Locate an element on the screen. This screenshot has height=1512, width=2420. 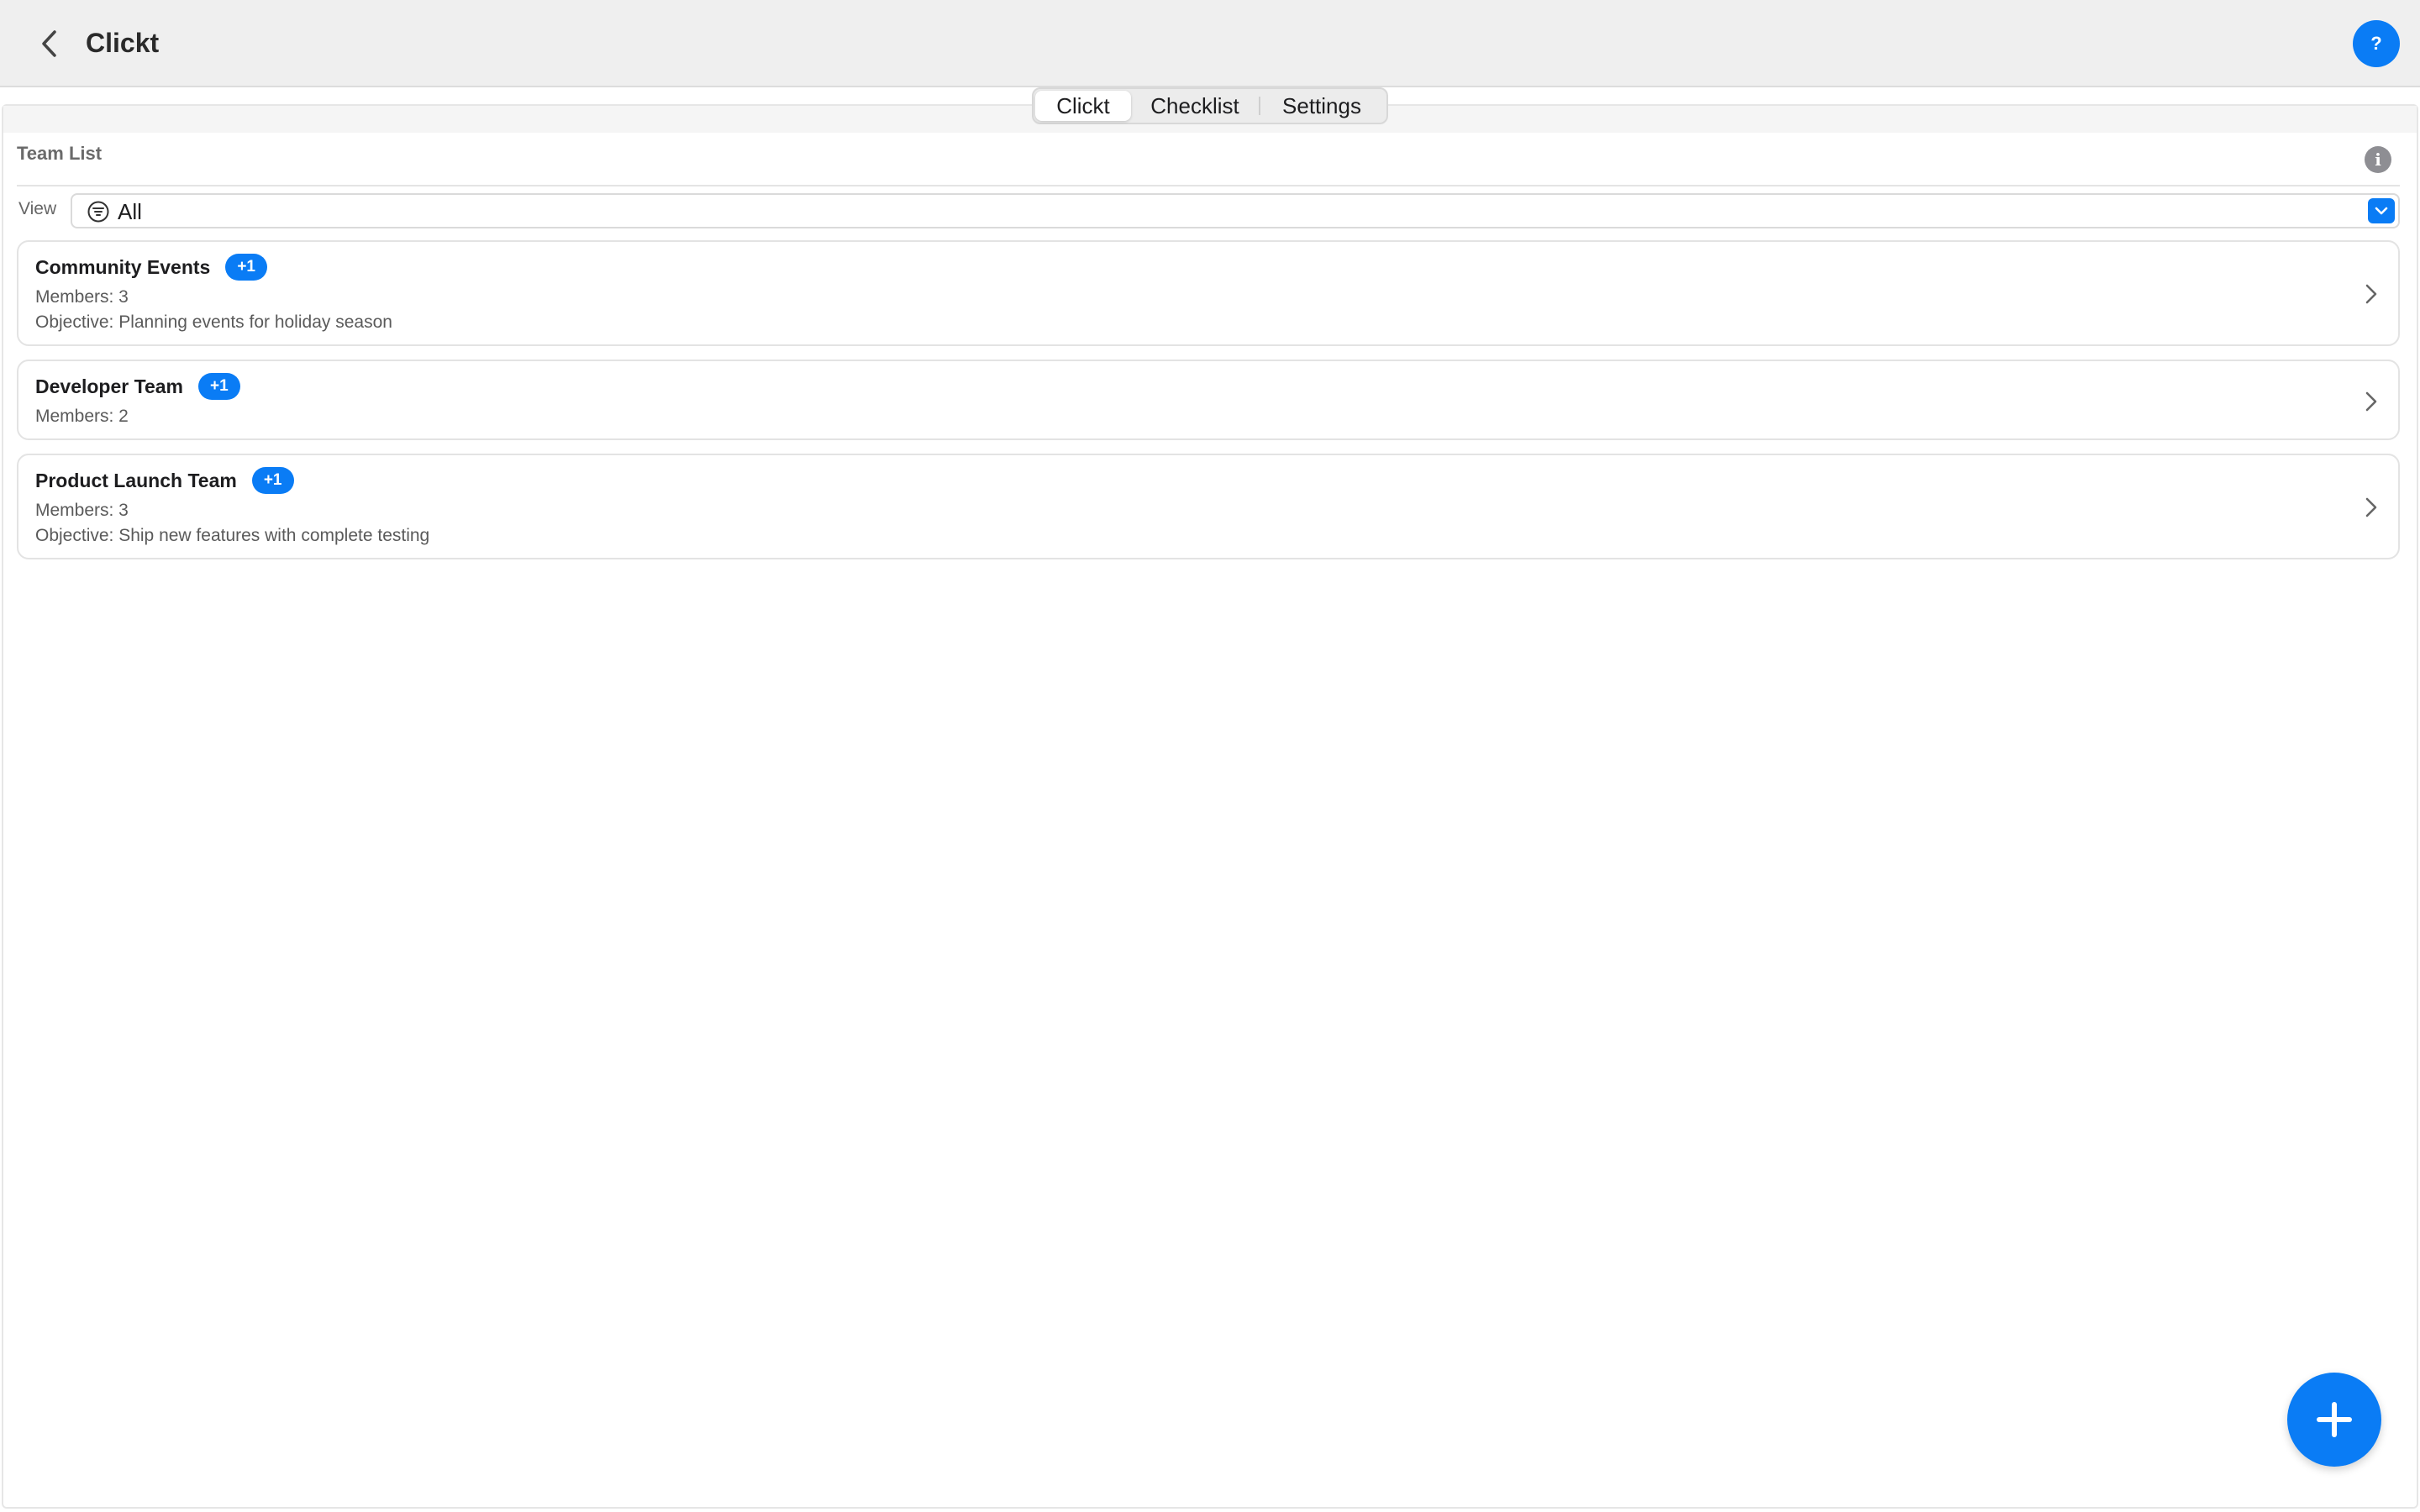
dropdown-button is located at coordinates (2382, 210).